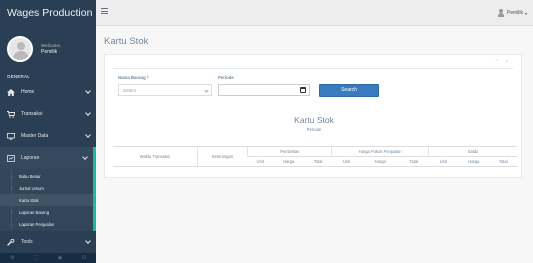 The image size is (533, 263). Describe the element at coordinates (48, 258) in the screenshot. I see `sidebar-footer: ⚙ ⛶ ◉ ⏻` at that location.